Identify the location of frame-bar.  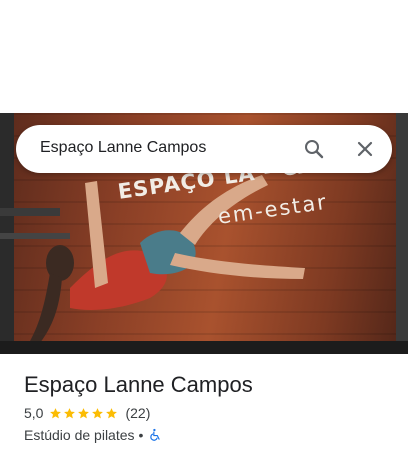
(30, 212).